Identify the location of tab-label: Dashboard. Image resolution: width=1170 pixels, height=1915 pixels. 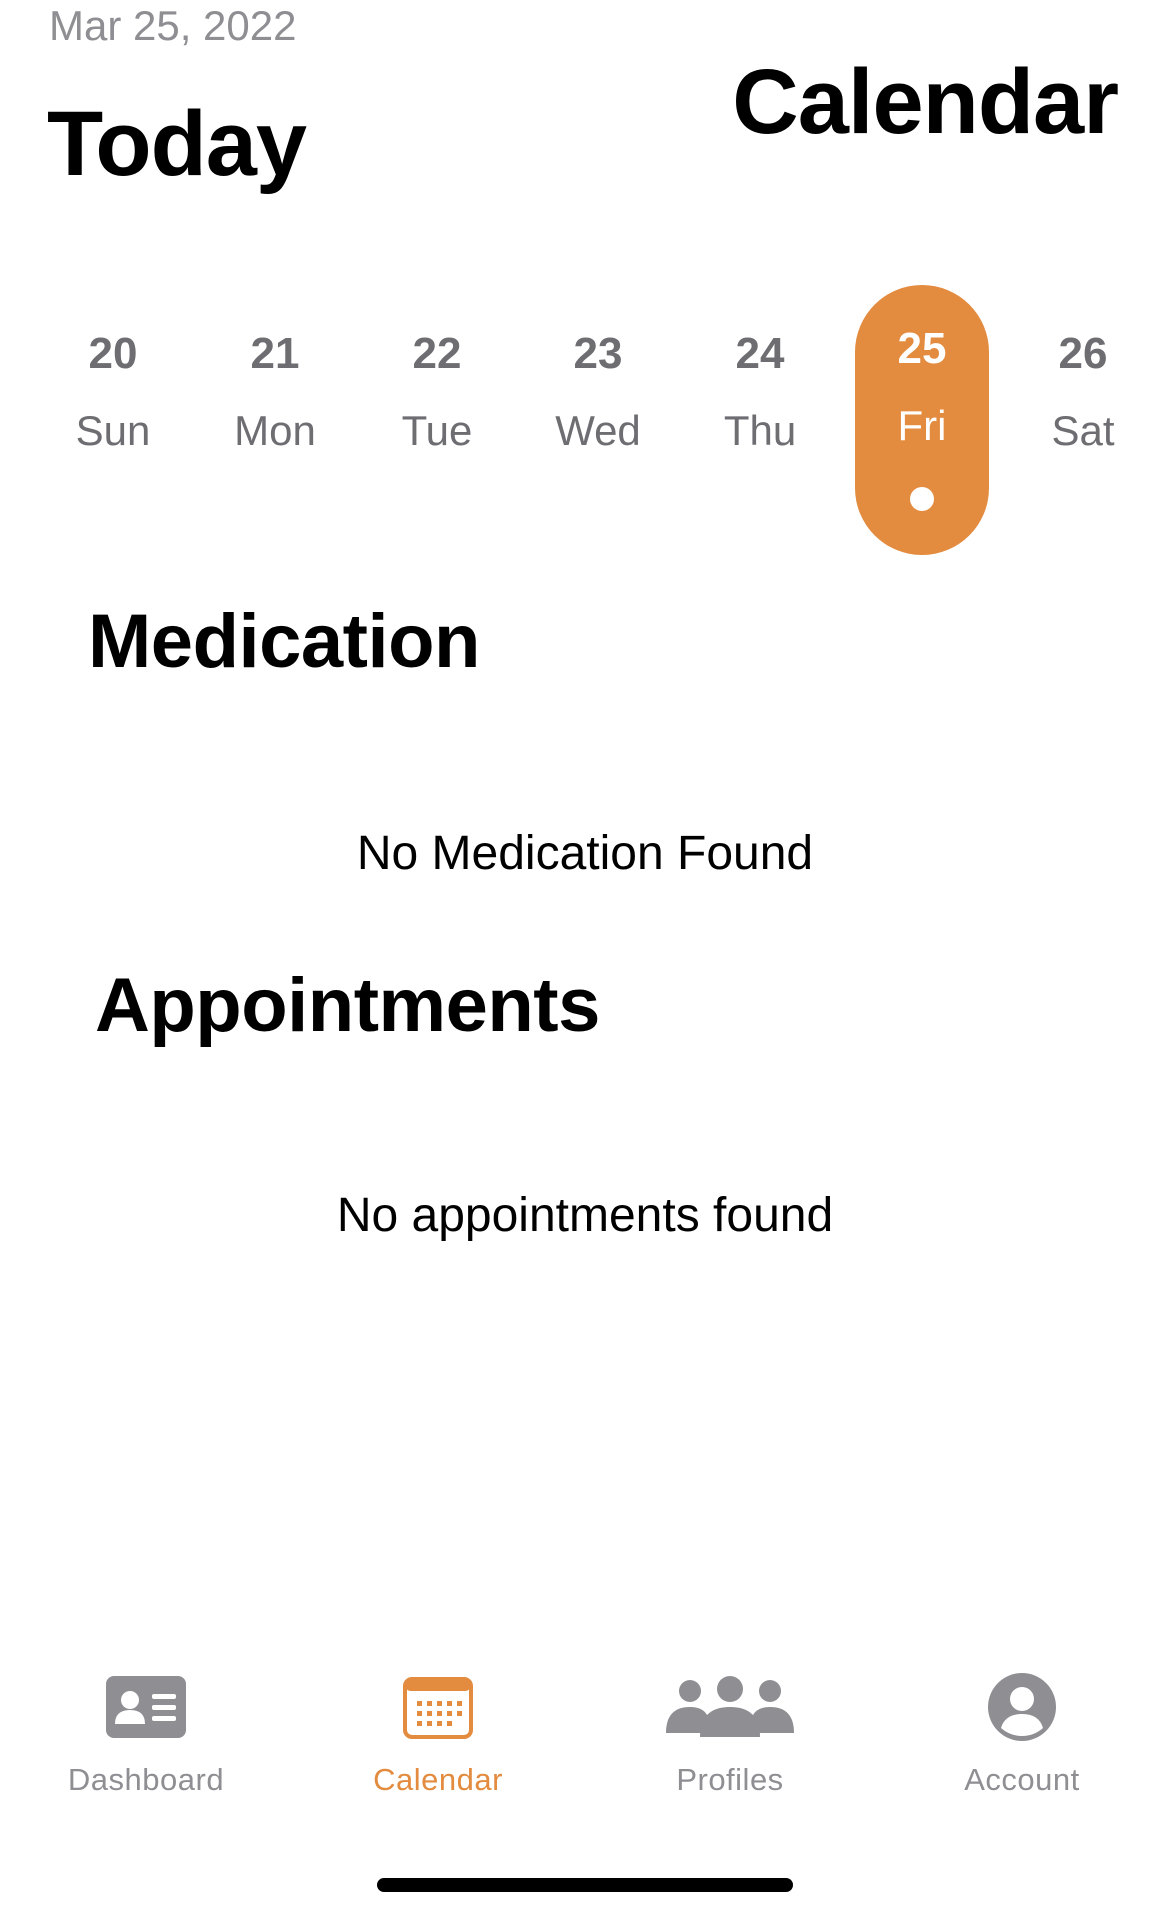
(146, 1779).